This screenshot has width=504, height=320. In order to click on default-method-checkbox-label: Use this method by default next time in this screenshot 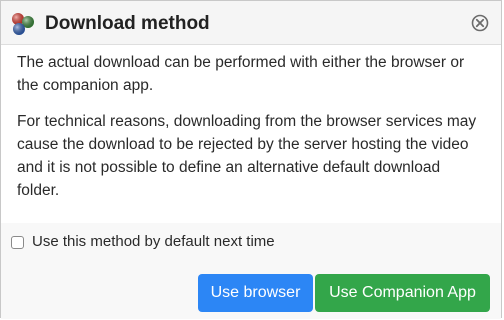, I will do `click(153, 241)`.